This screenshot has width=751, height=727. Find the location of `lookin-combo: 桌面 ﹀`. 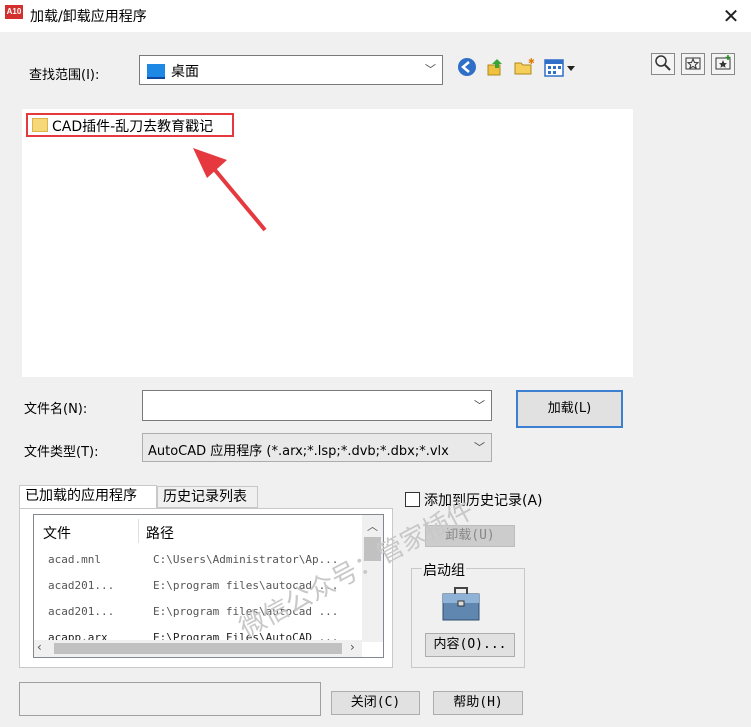

lookin-combo: 桌面 ﹀ is located at coordinates (291, 70).